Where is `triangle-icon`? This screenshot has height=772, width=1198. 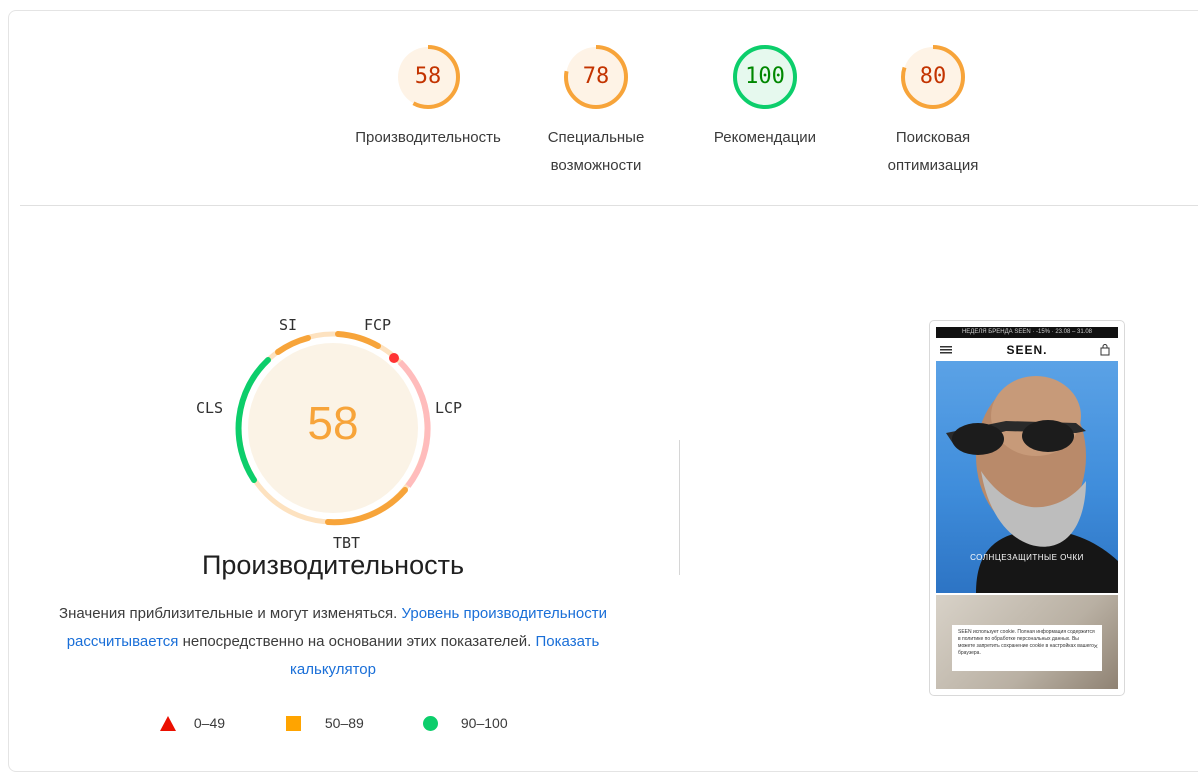 triangle-icon is located at coordinates (168, 723).